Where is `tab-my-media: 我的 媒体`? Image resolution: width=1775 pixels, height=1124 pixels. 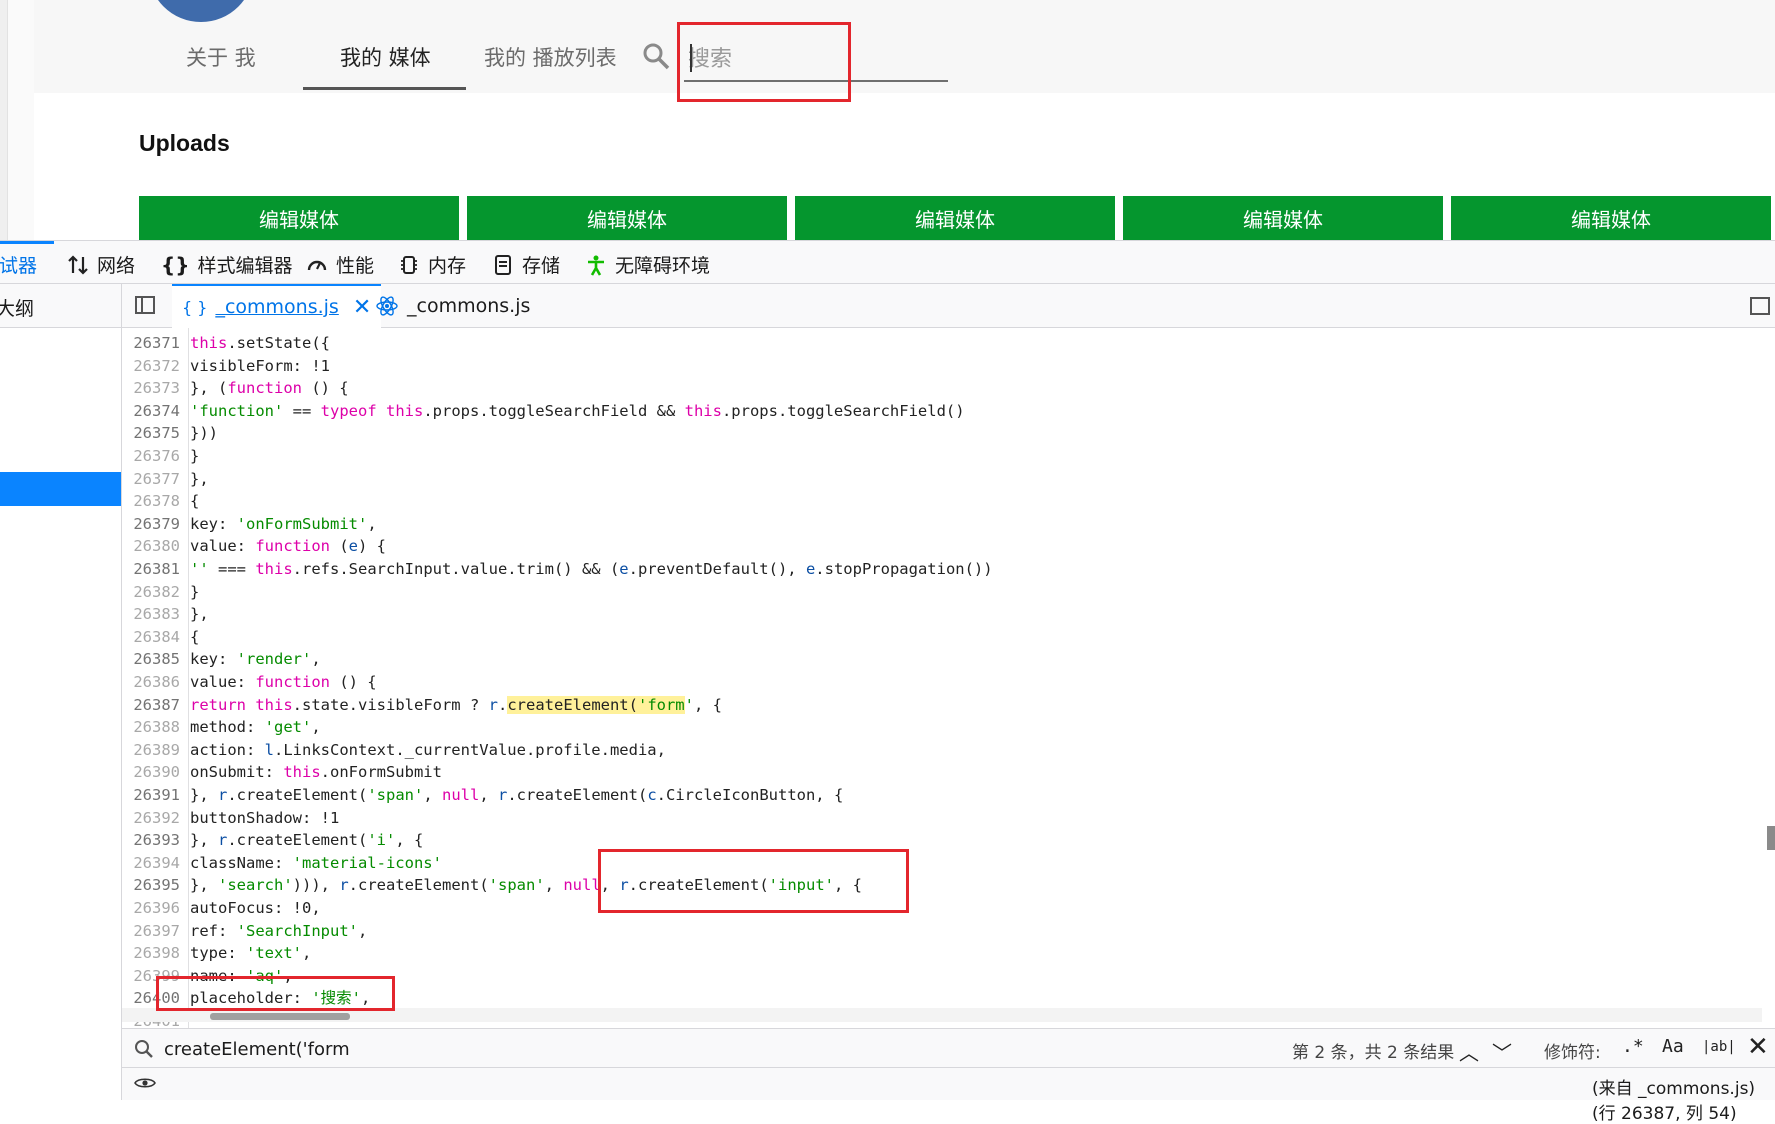 tab-my-media: 我的 媒体 is located at coordinates (385, 57).